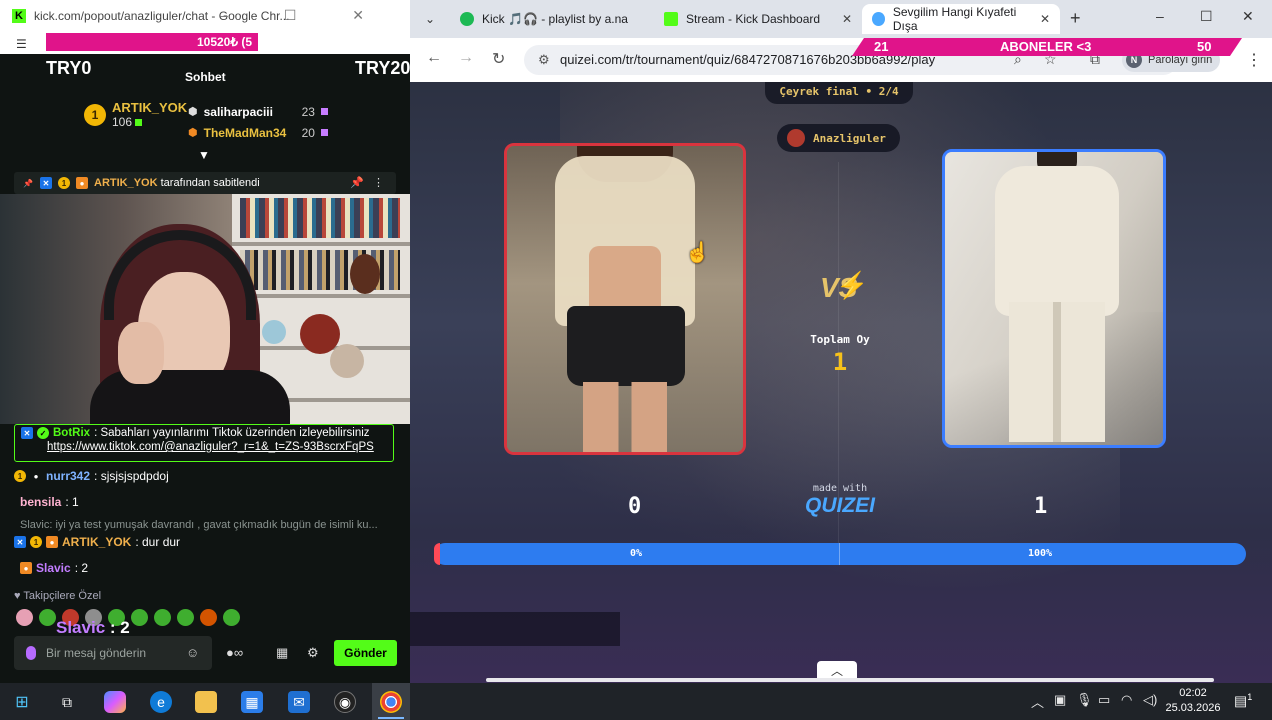  I want to click on chat-author: Slavic, so click(53, 568).